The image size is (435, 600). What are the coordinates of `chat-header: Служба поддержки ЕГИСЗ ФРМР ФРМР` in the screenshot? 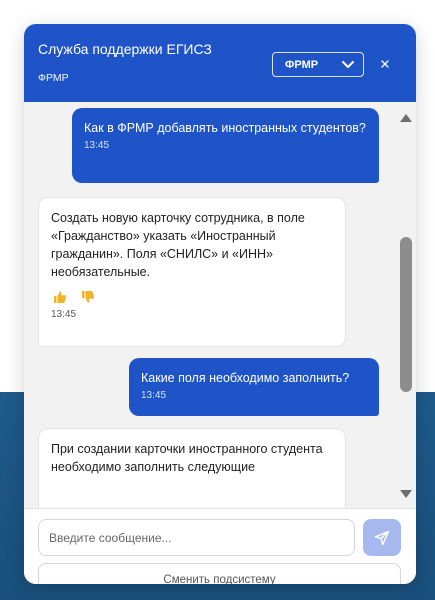 It's located at (220, 63).